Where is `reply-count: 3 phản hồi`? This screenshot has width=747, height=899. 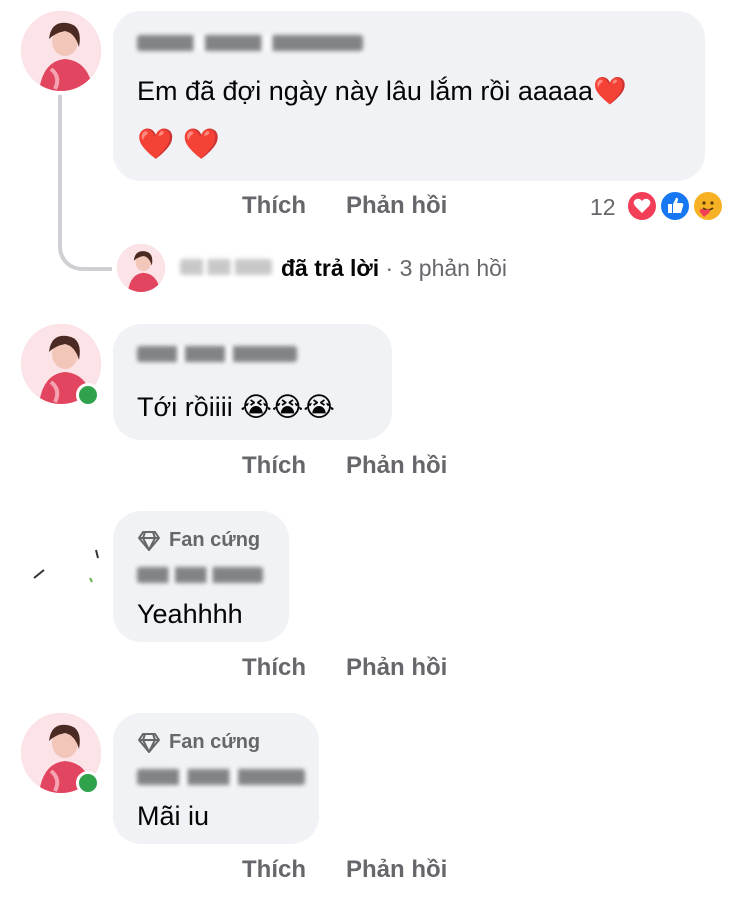
reply-count: 3 phản hồi is located at coordinates (453, 268).